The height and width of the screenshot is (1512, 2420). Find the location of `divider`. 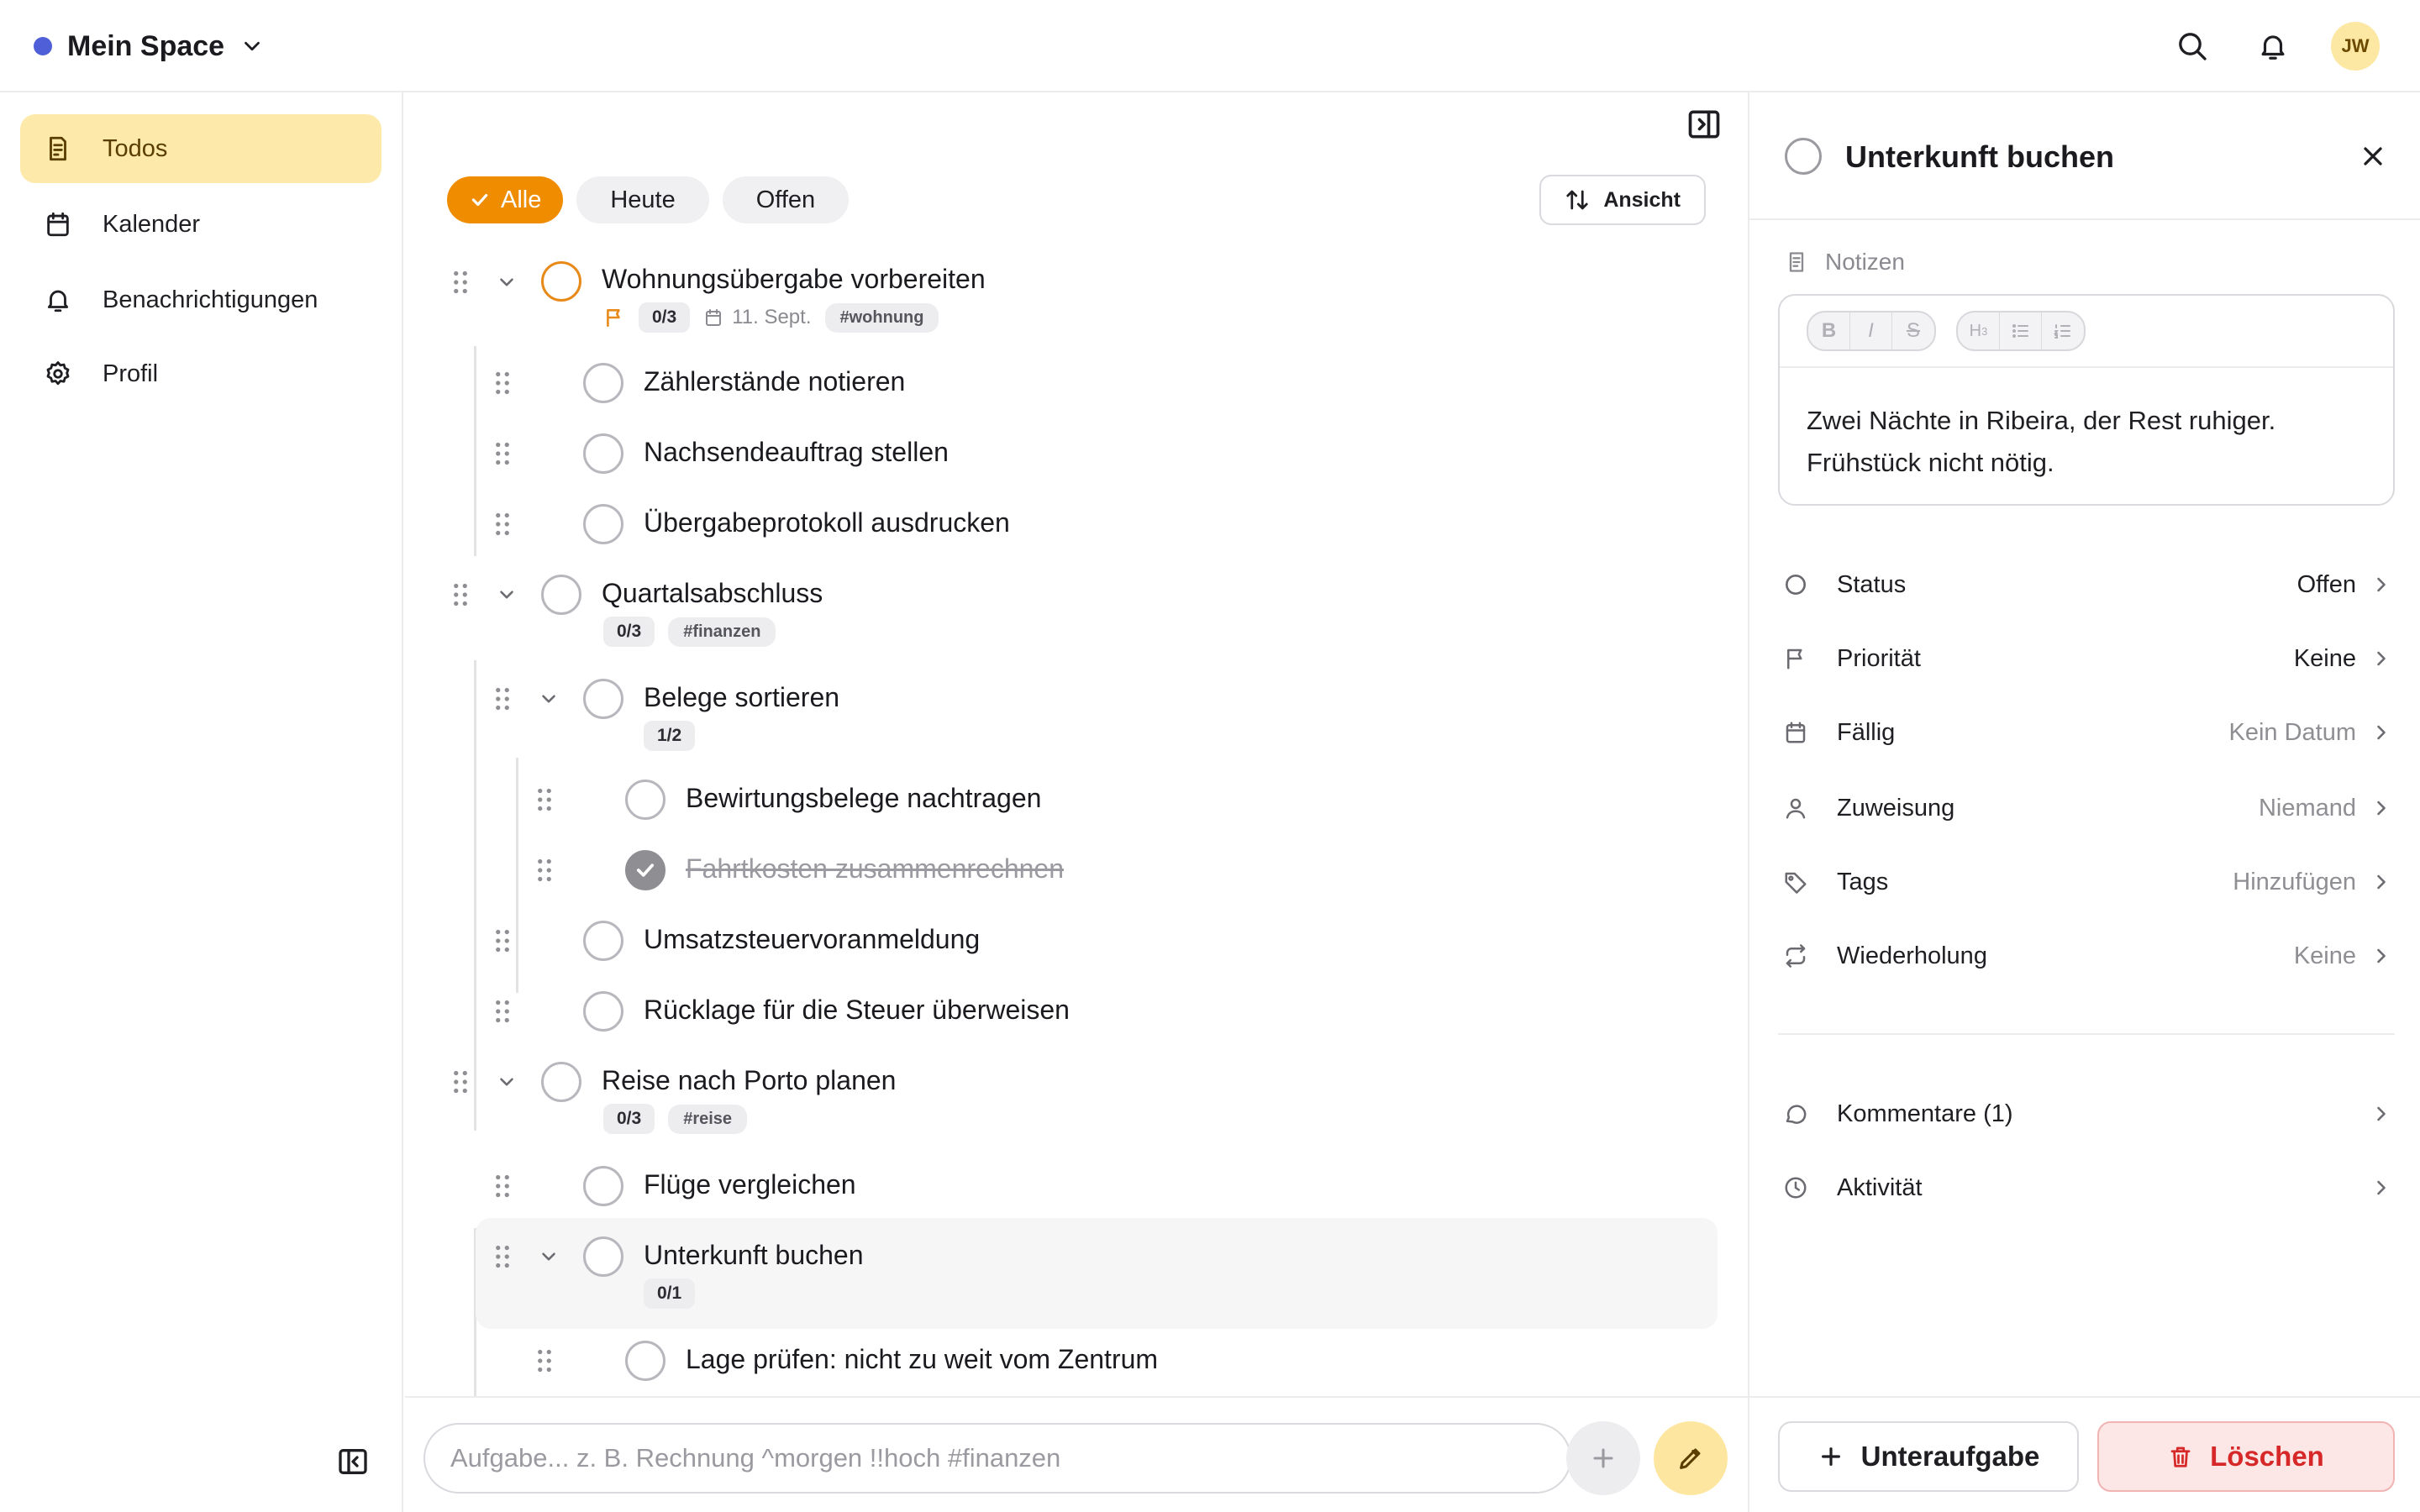

divider is located at coordinates (2086, 1034).